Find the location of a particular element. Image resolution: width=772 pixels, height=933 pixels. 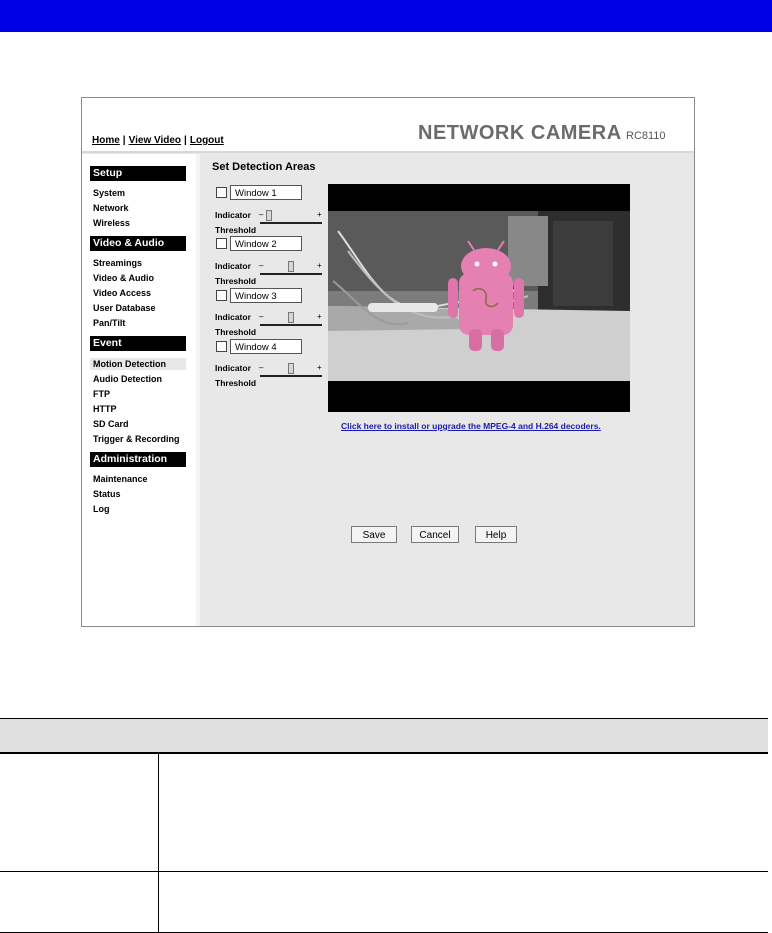

window-3-threshold-slider: – + is located at coordinates (290, 319).